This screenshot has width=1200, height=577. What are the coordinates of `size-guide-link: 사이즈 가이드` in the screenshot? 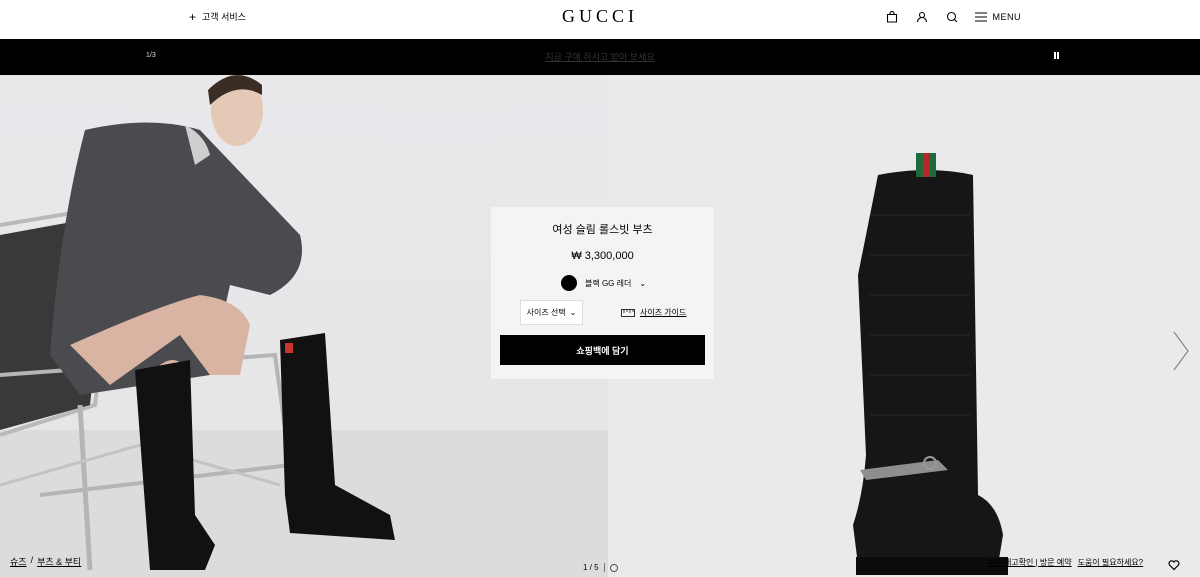 It's located at (653, 312).